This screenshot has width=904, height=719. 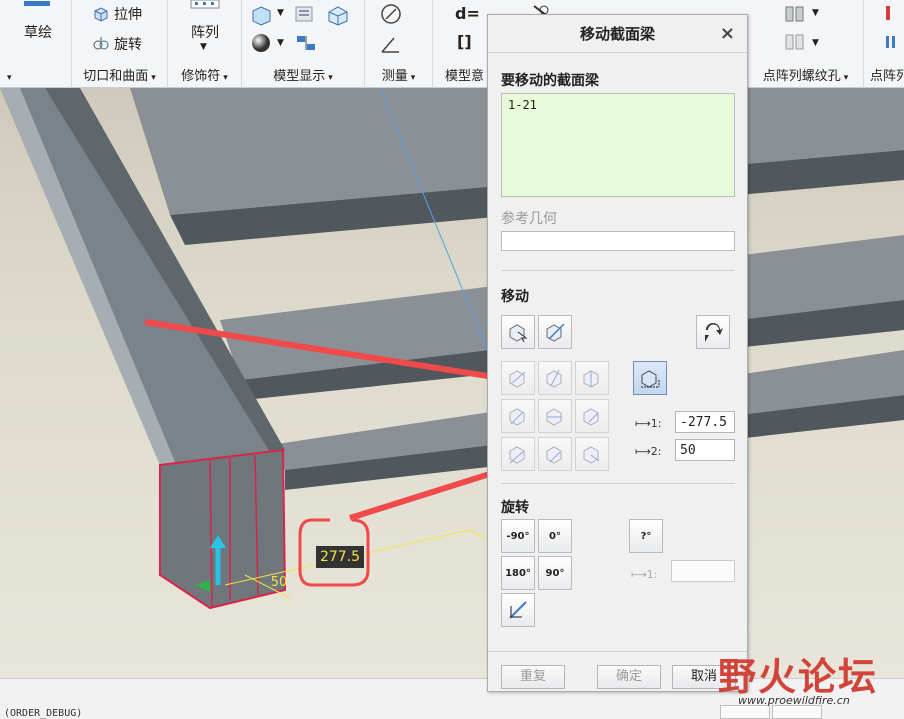 What do you see at coordinates (467, 13) in the screenshot?
I see `parameters-icon: d=` at bounding box center [467, 13].